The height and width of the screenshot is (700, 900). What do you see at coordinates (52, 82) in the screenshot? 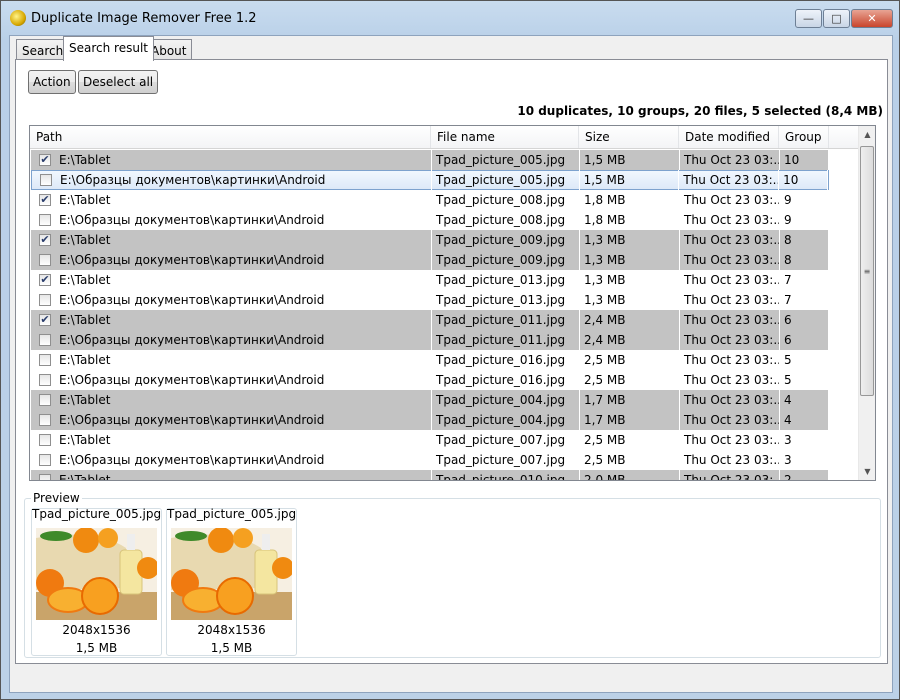
I see `action-button: Action` at bounding box center [52, 82].